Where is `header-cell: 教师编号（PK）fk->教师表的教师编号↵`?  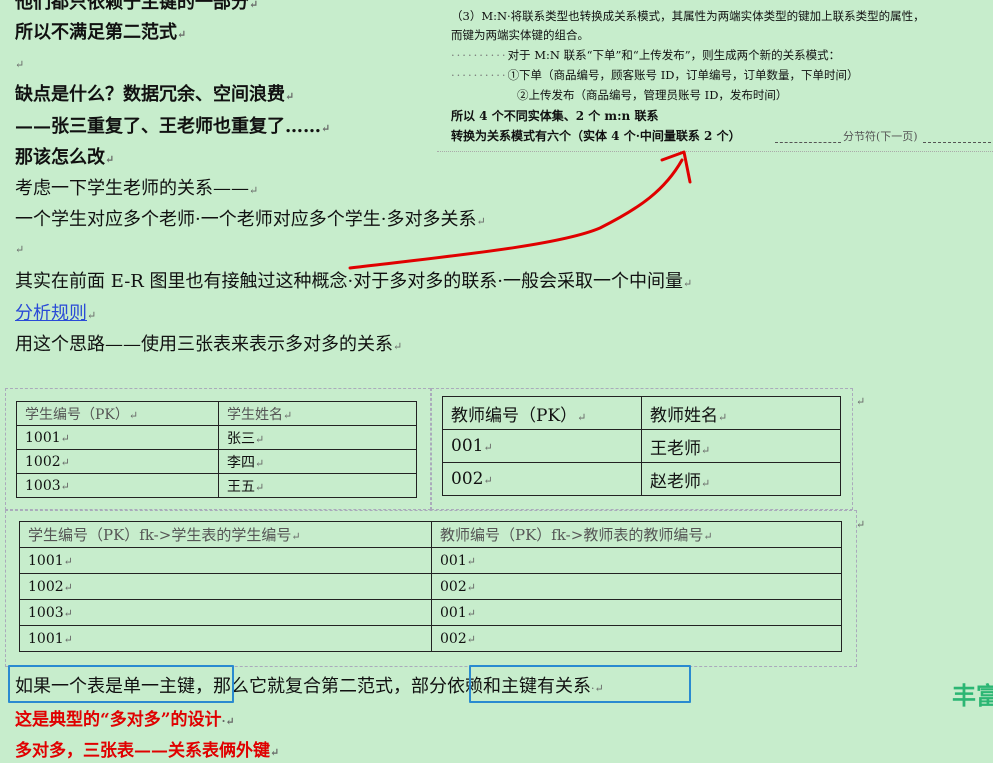
header-cell: 教师编号（PK）fk->教师表的教师编号↵ is located at coordinates (636, 534).